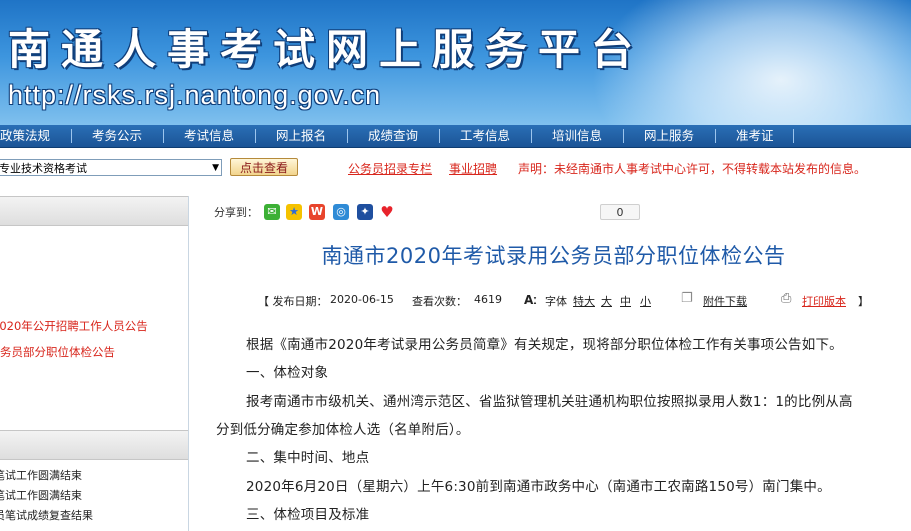 The height and width of the screenshot is (531, 911). Describe the element at coordinates (625, 301) in the screenshot. I see `font-m-link: 中` at that location.